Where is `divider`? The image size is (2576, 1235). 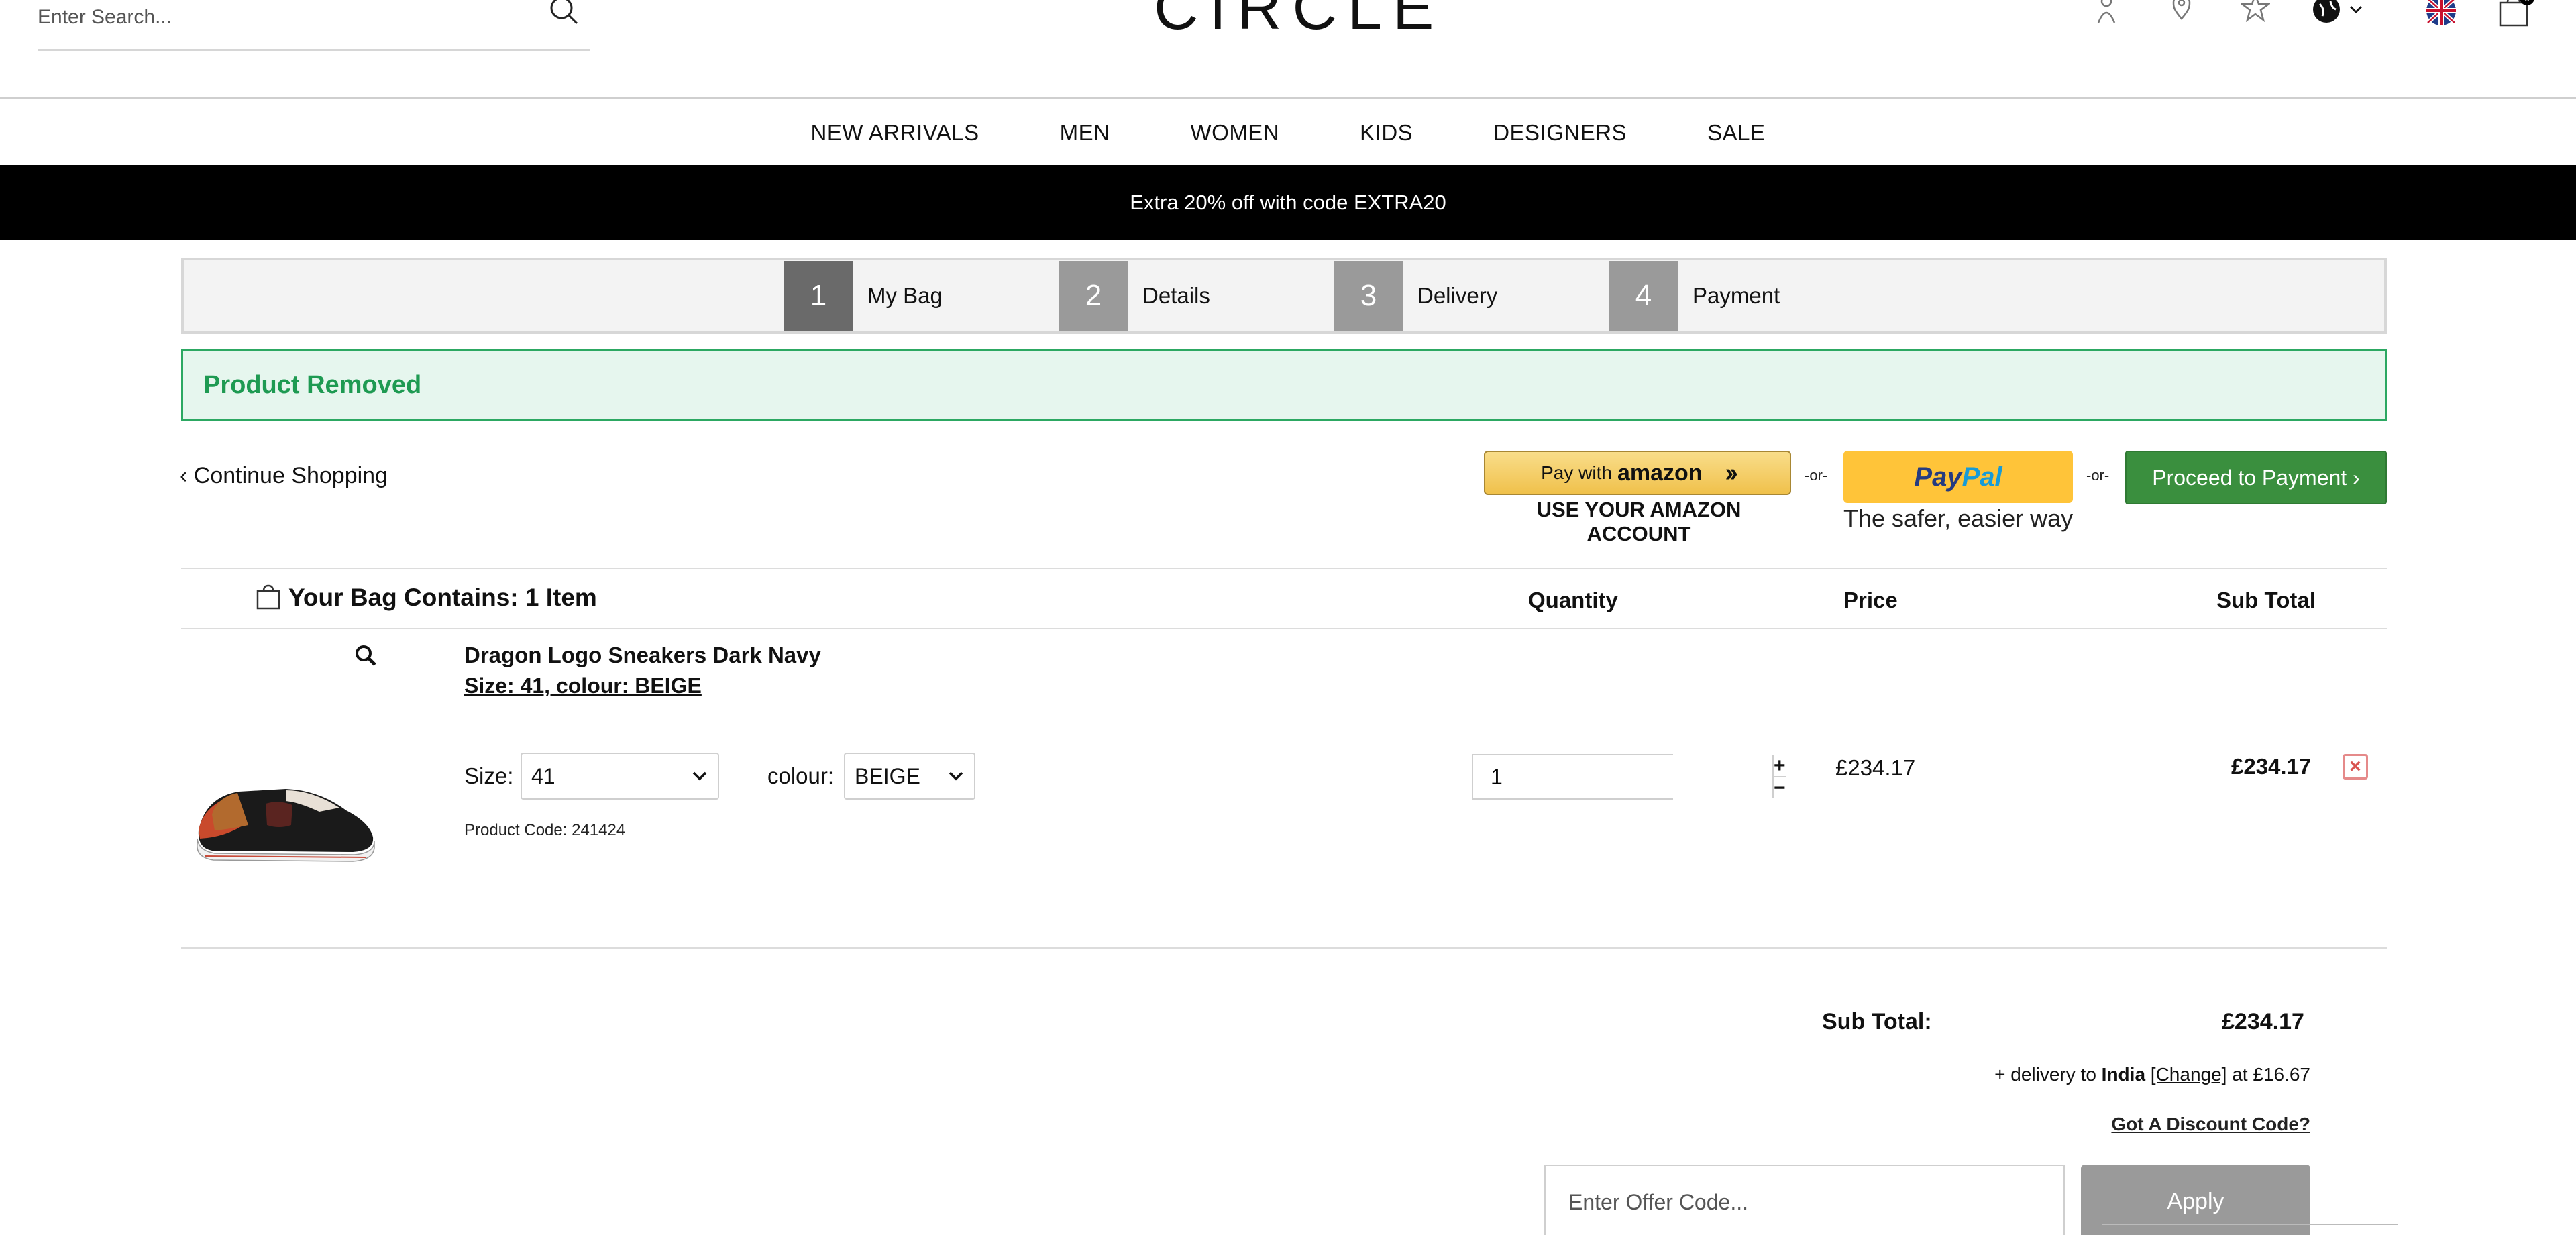 divider is located at coordinates (2250, 1225).